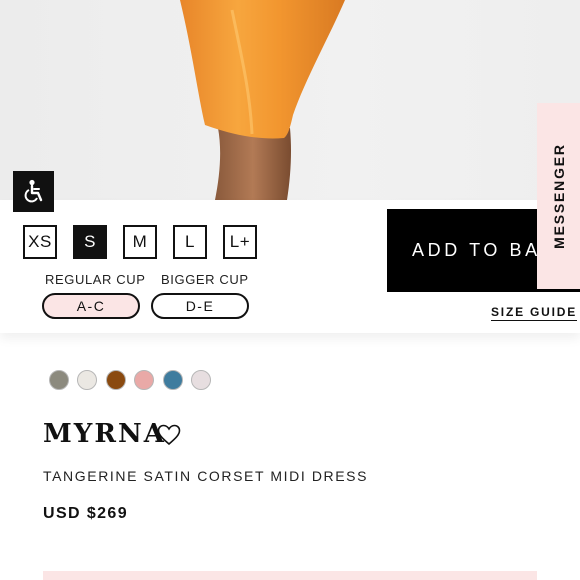 The image size is (580, 580). What do you see at coordinates (104, 434) in the screenshot?
I see `product-name: MYRNA` at bounding box center [104, 434].